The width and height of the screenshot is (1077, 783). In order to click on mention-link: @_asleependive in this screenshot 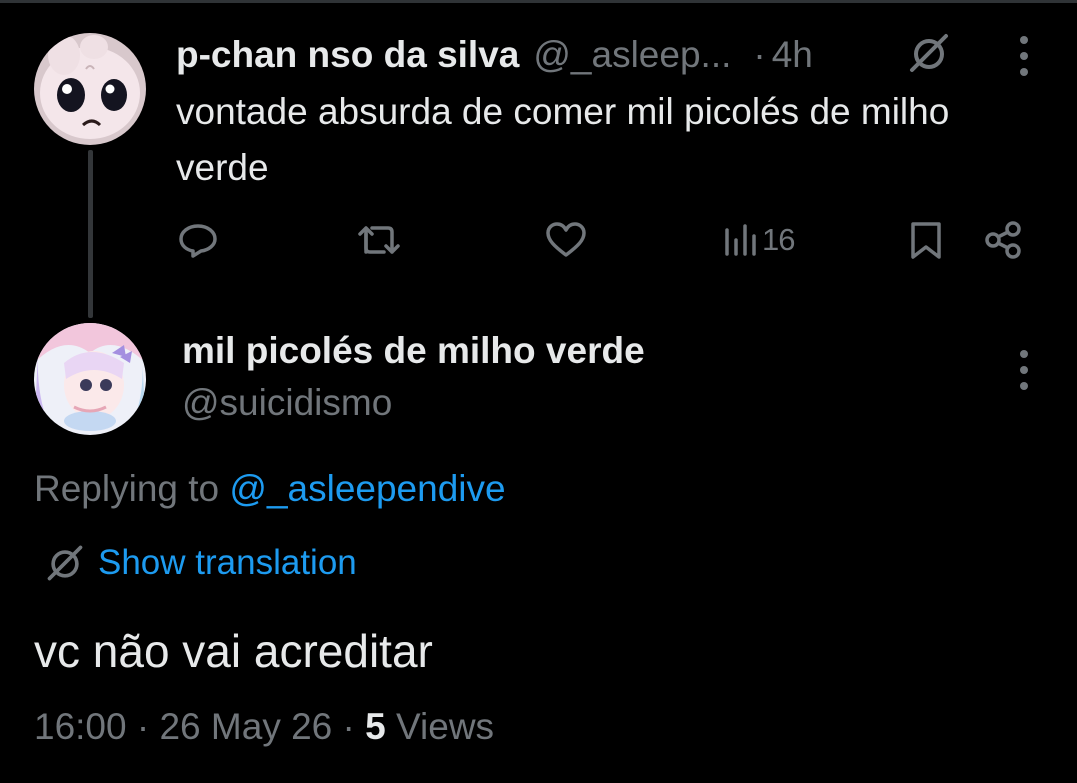, I will do `click(367, 488)`.